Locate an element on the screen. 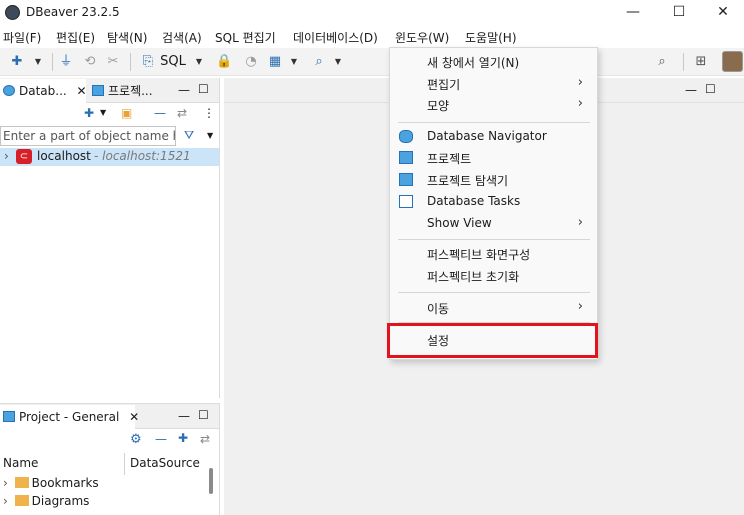 Image resolution: width=744 pixels, height=515 pixels. open-perspective-icon: ⊞ is located at coordinates (701, 62).